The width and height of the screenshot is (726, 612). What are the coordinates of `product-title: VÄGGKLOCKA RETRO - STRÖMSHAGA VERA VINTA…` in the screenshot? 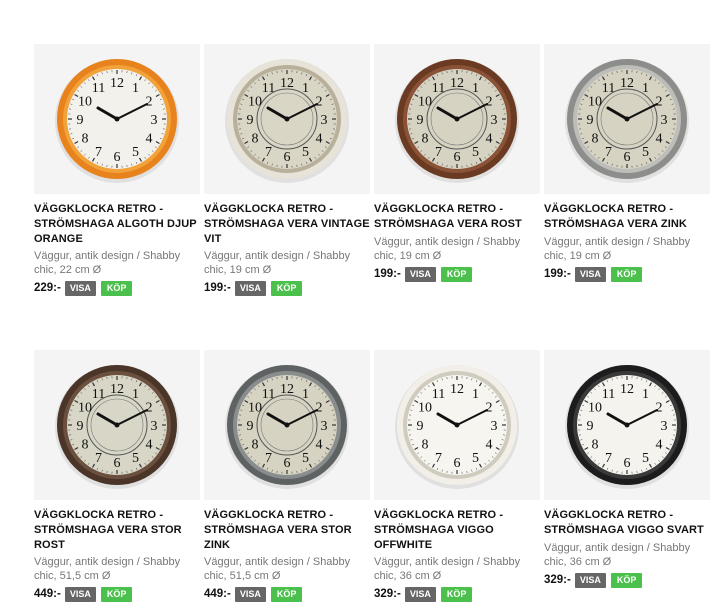 It's located at (287, 224).